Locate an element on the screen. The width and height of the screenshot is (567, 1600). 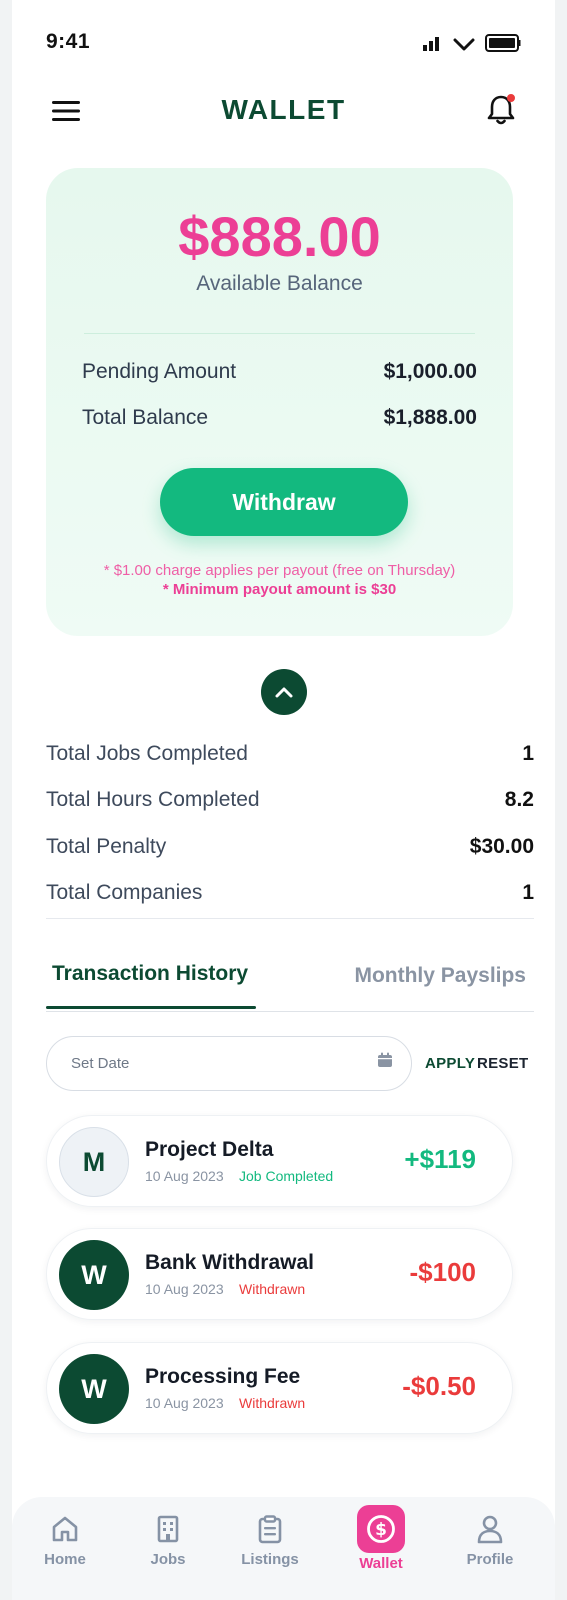
avatar: M is located at coordinates (94, 1162).